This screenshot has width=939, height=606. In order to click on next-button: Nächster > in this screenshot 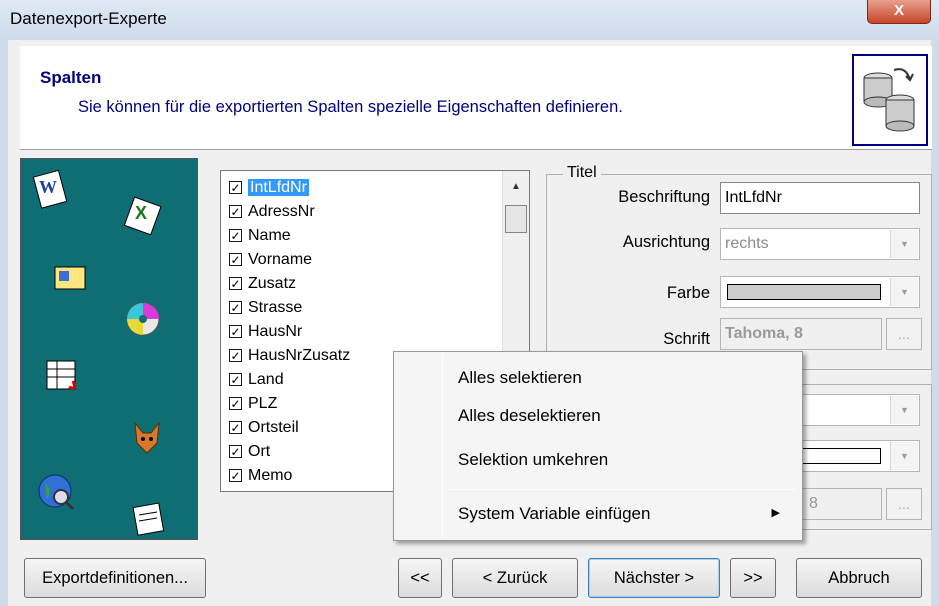, I will do `click(654, 578)`.